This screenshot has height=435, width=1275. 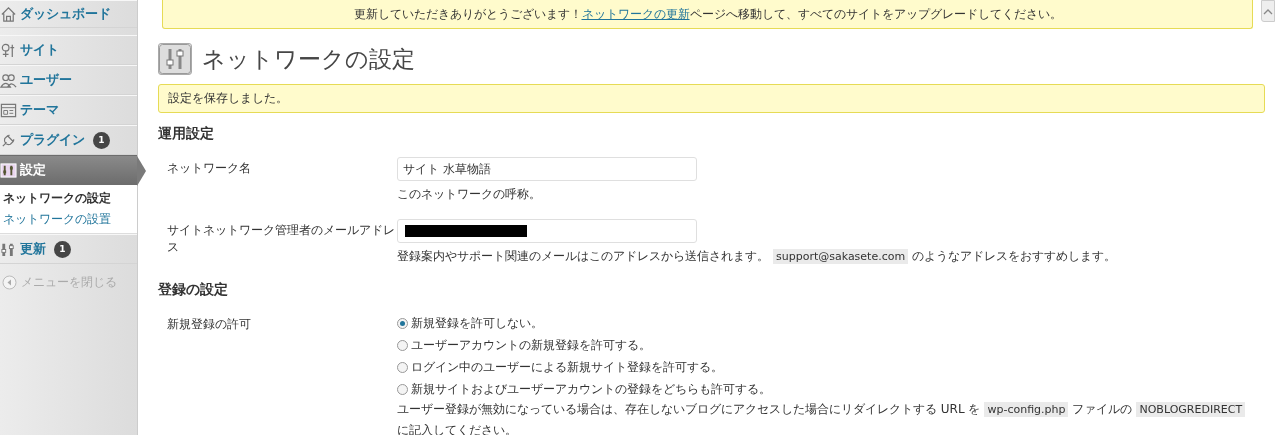 What do you see at coordinates (1014, 256) in the screenshot?
I see `field-description: のようなアドレスをおすすめします。` at bounding box center [1014, 256].